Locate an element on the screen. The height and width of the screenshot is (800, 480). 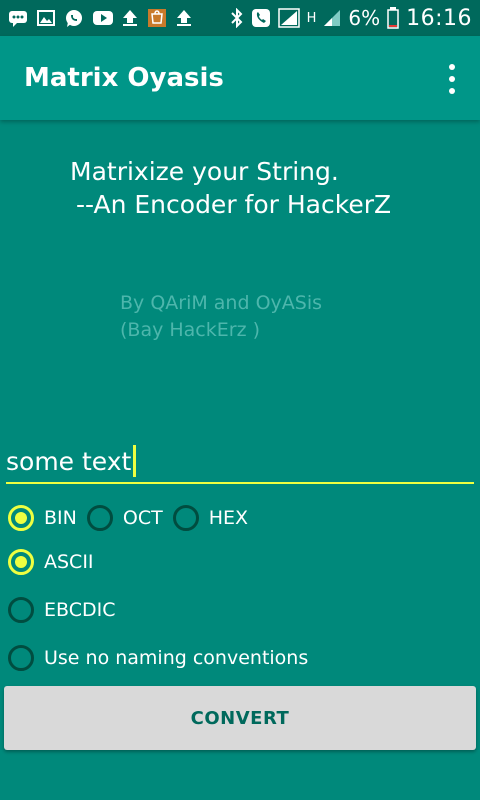
encoding-radio-ascii-row: ASCII is located at coordinates (56, 562).